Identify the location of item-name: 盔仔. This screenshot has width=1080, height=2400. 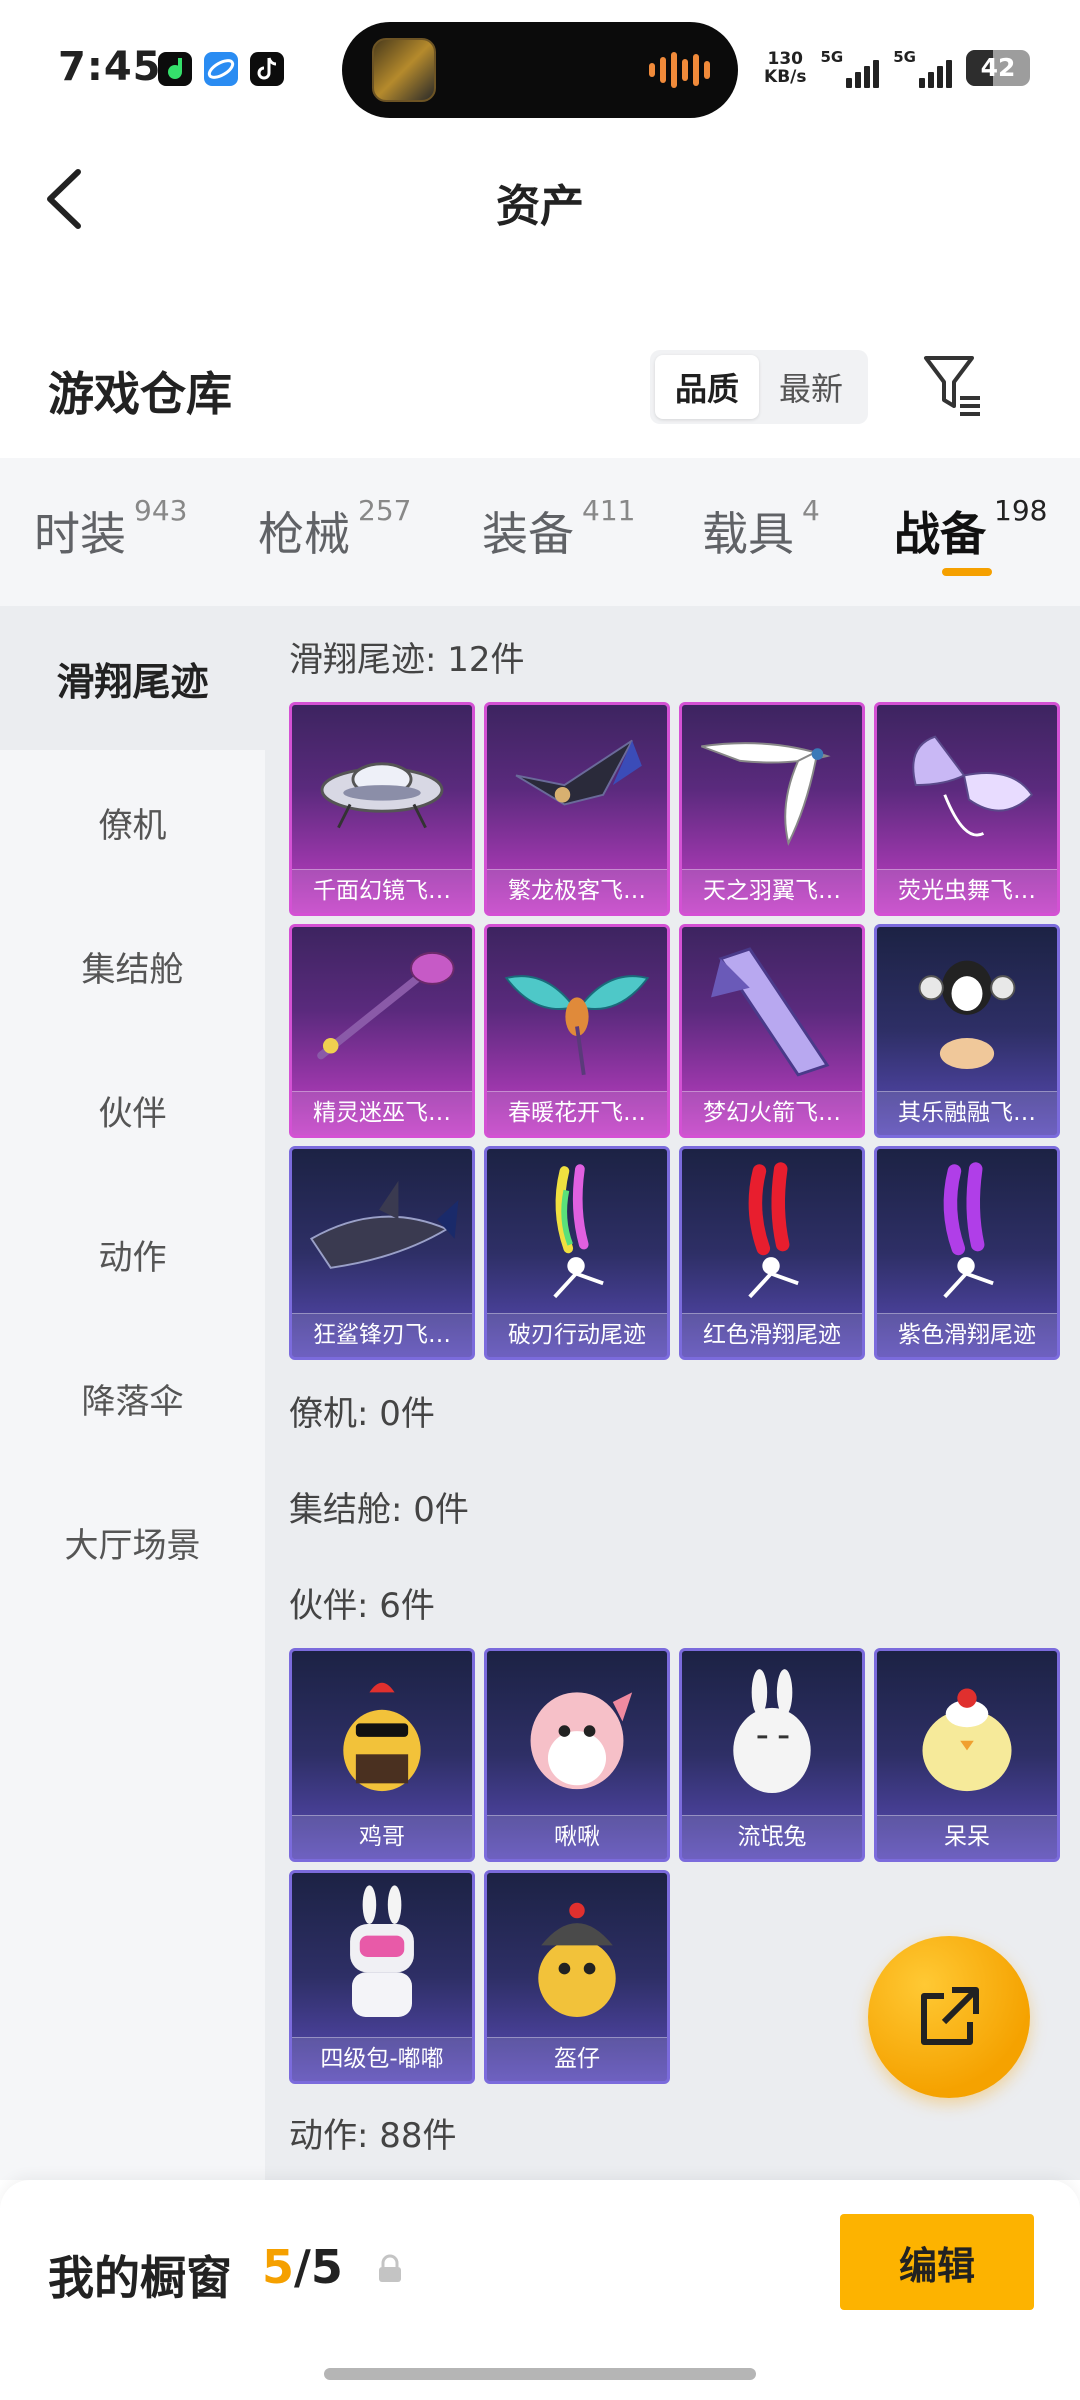
(577, 2059).